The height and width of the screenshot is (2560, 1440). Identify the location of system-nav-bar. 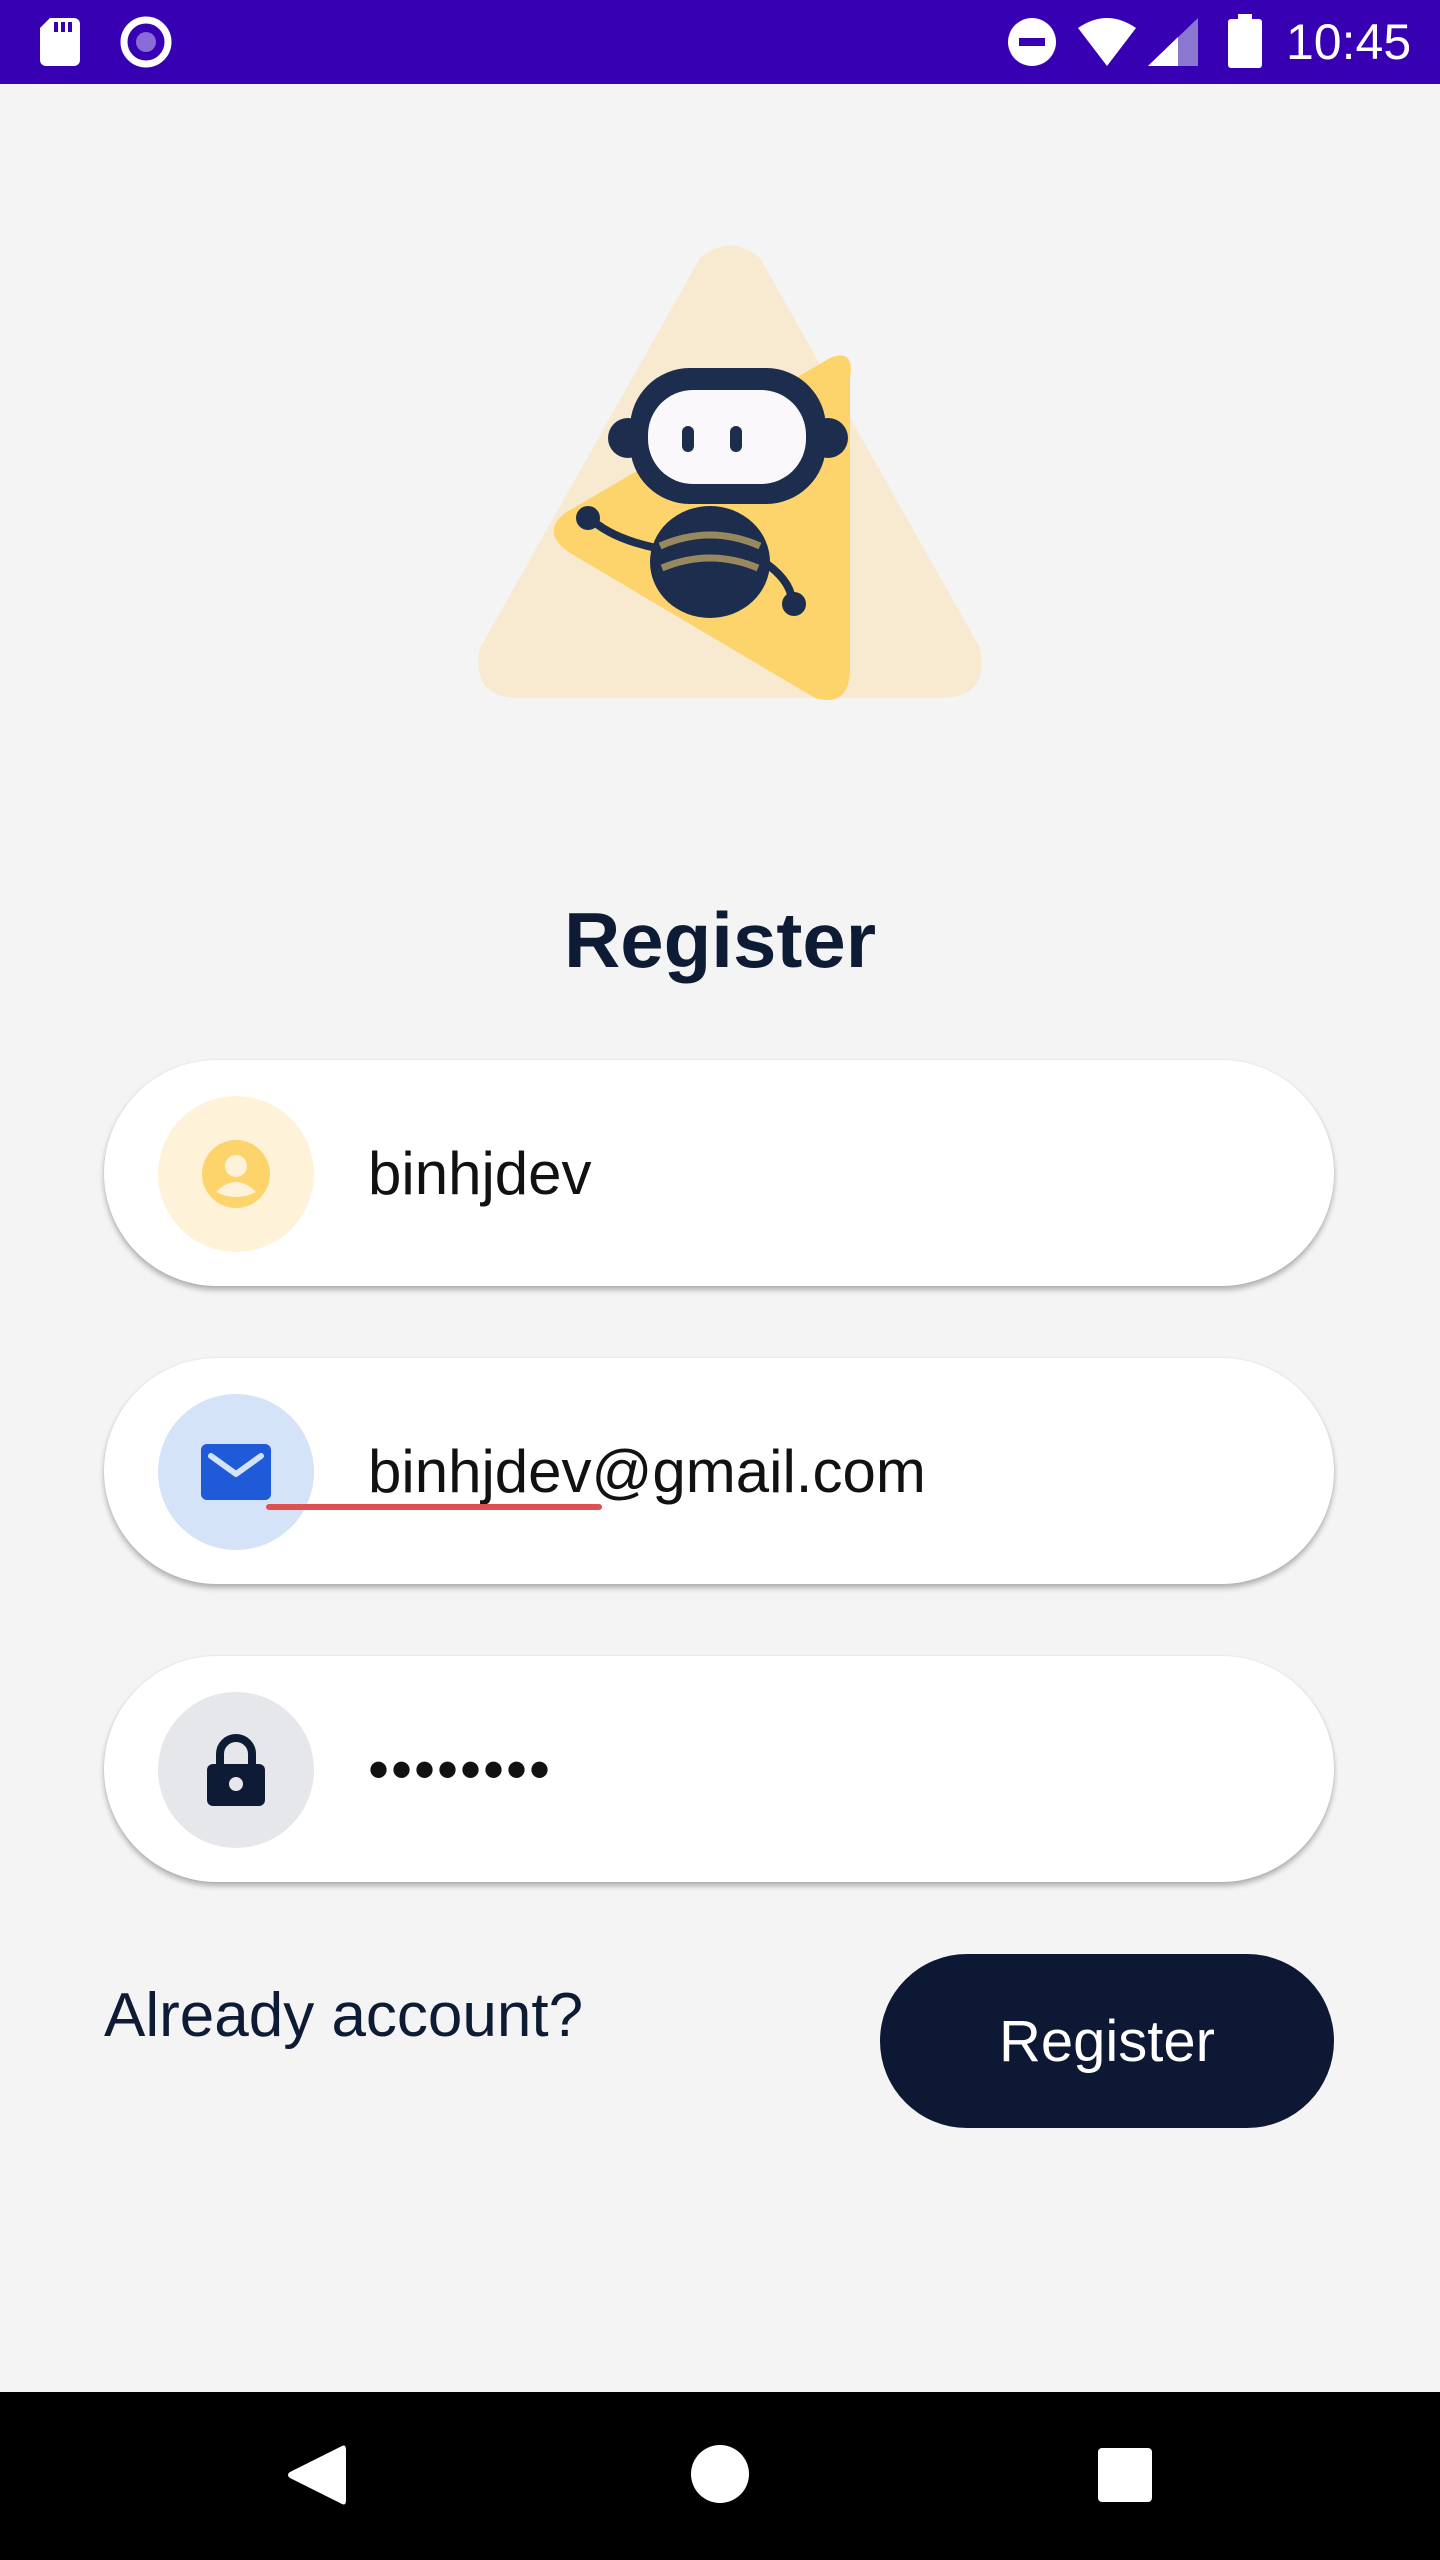
(720, 2476).